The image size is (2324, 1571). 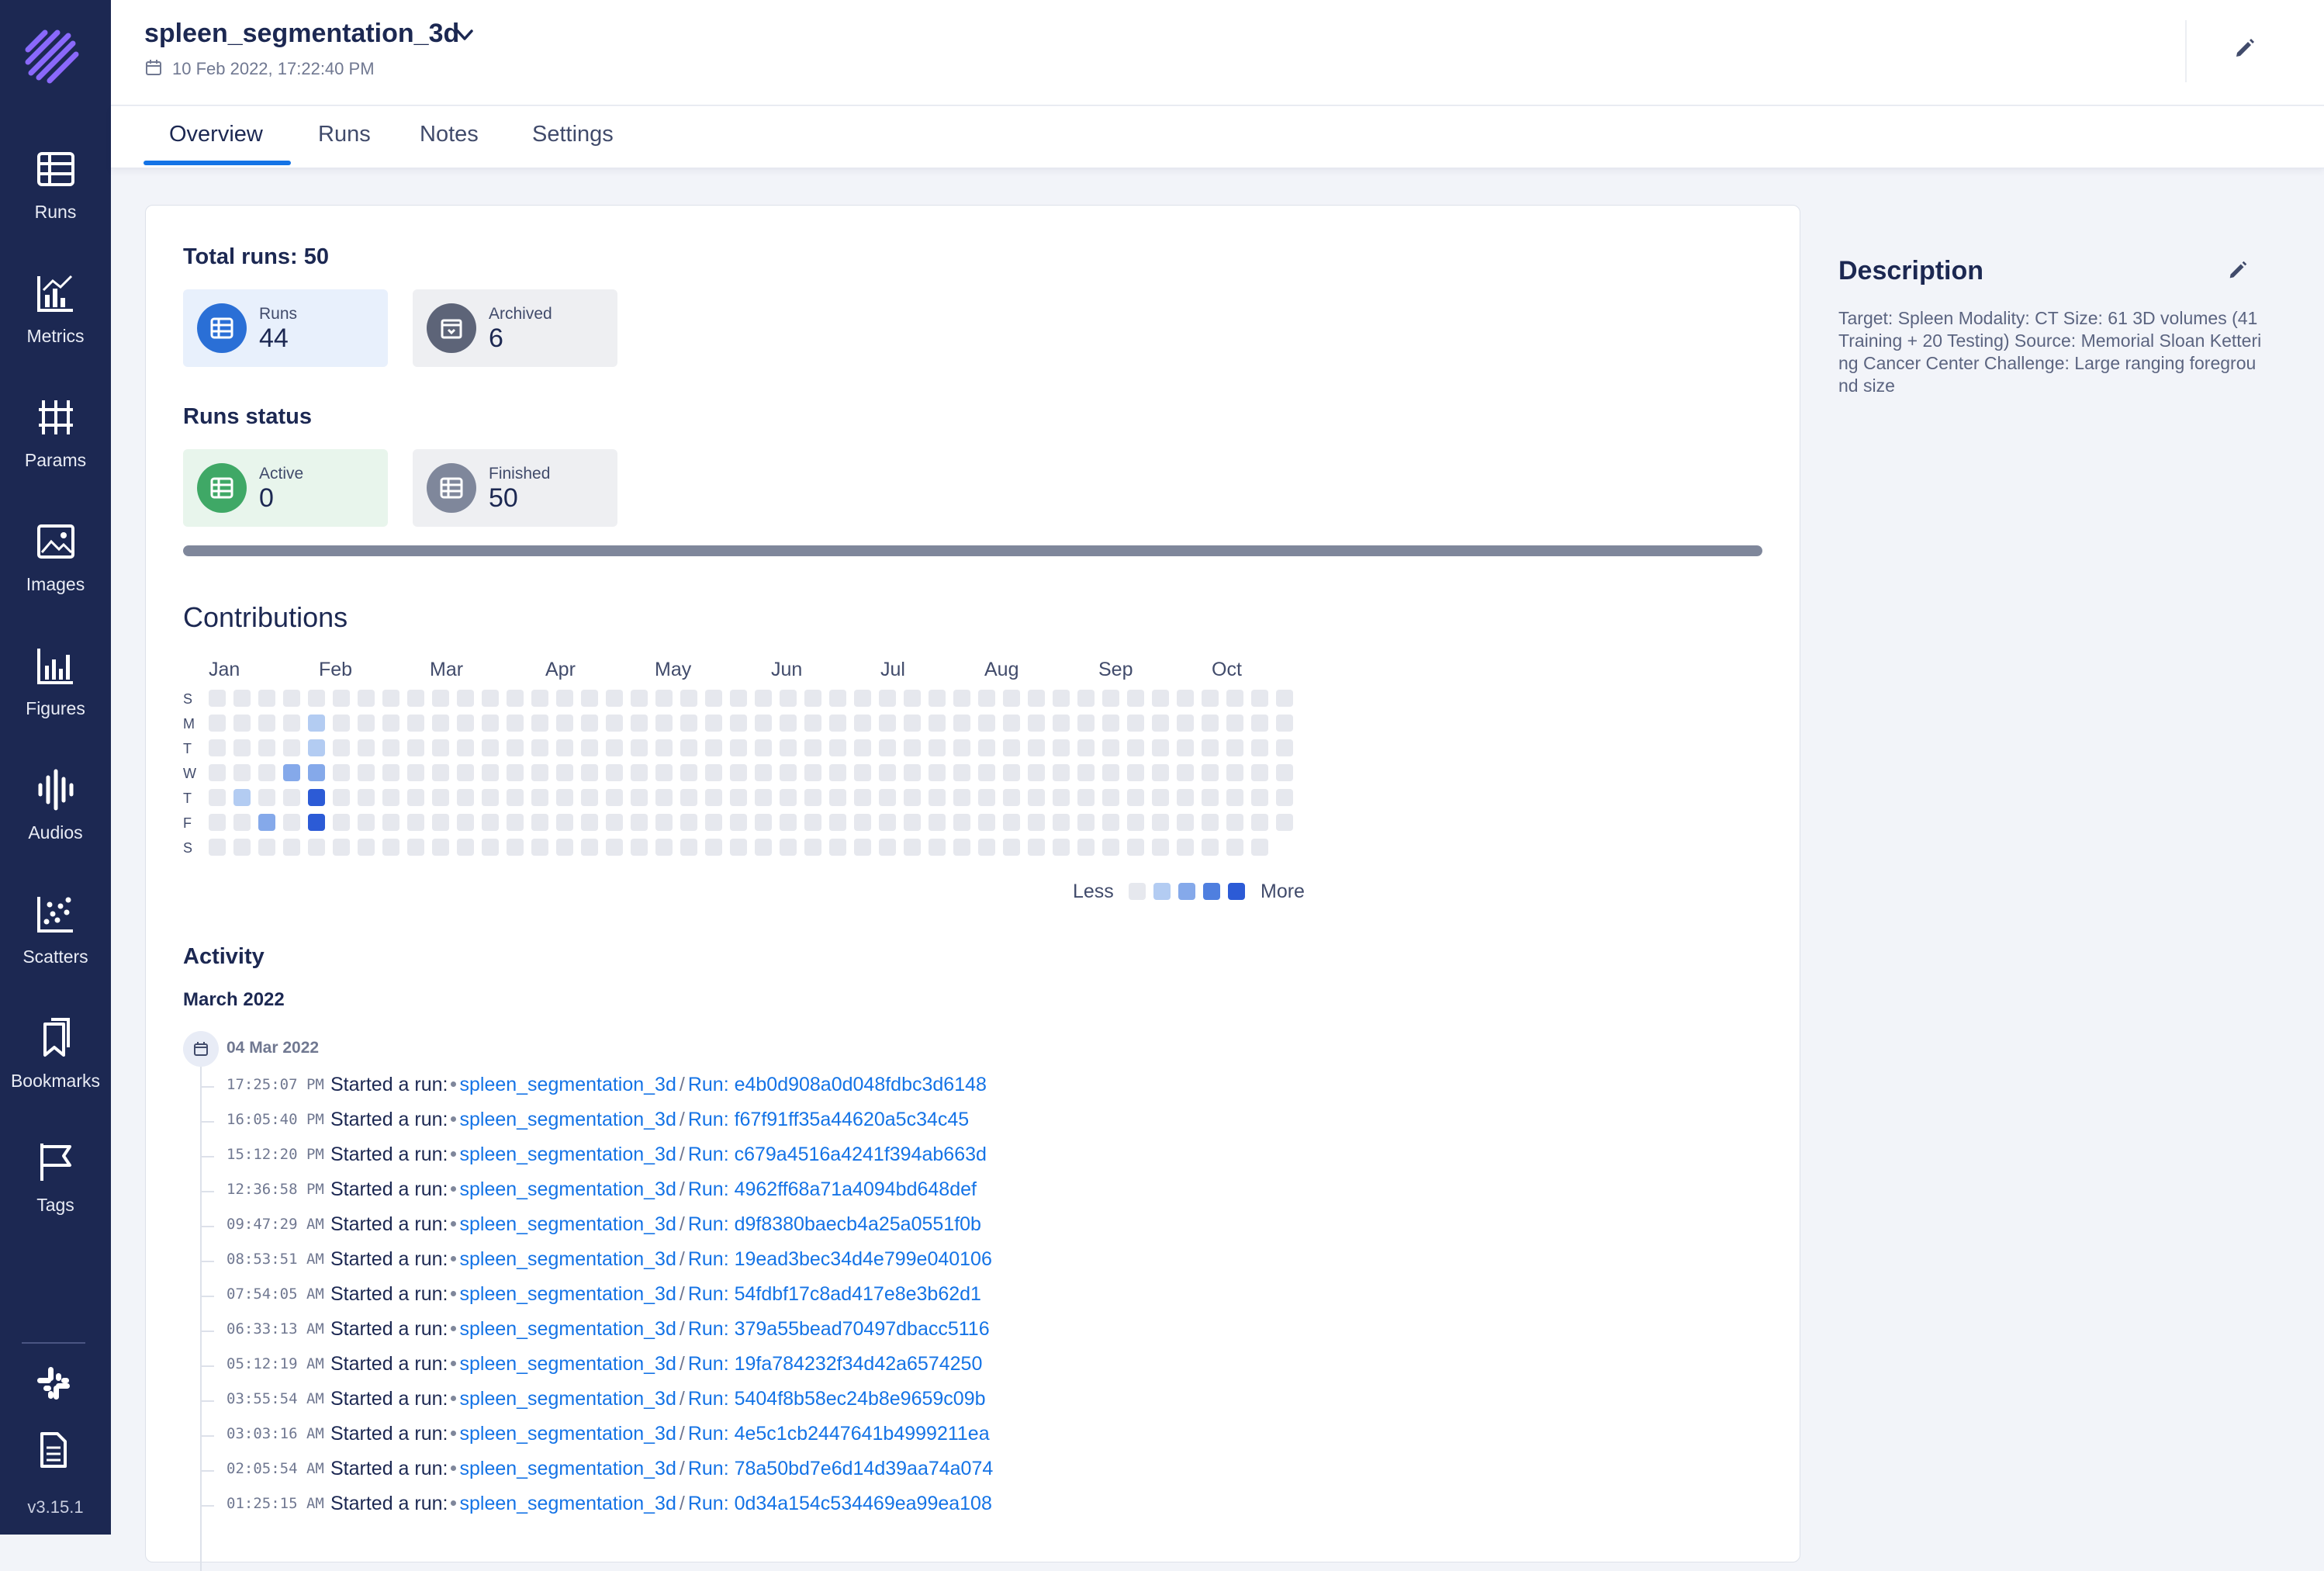 What do you see at coordinates (56, 938) in the screenshot?
I see `sidebar-item-scatters: Scatters` at bounding box center [56, 938].